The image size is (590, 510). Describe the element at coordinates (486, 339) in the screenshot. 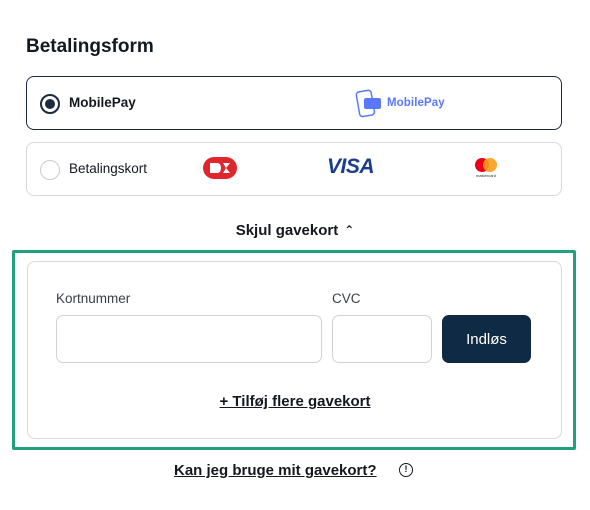

I see `redeem-button: Indløs` at that location.